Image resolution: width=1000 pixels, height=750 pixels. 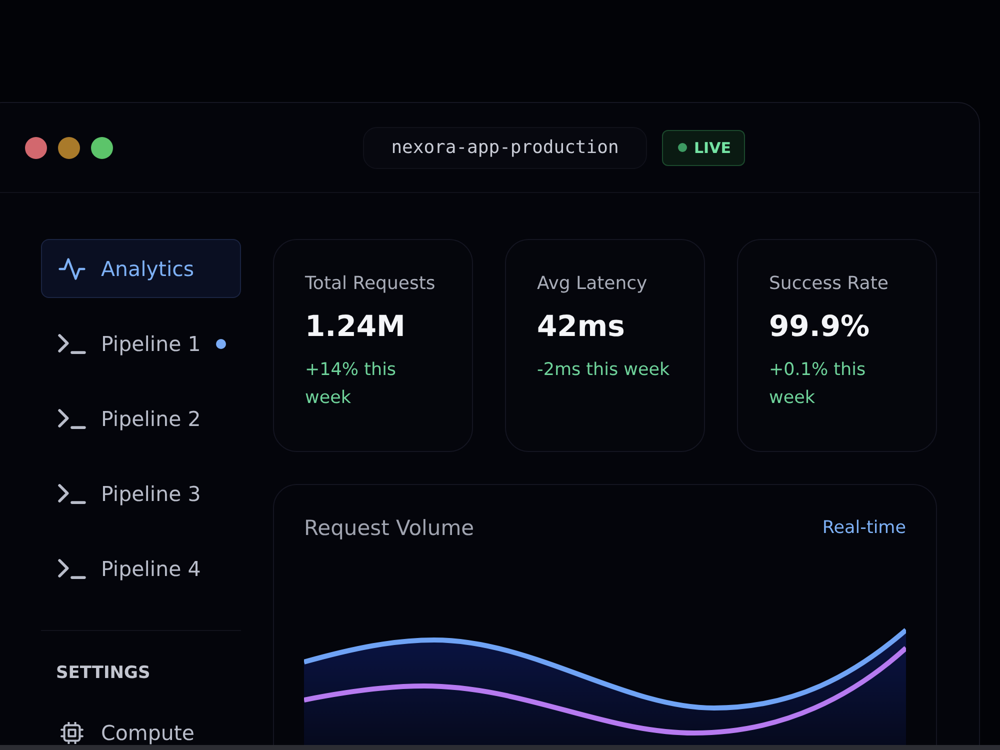 I want to click on stat-label: Success Rate, so click(x=829, y=283).